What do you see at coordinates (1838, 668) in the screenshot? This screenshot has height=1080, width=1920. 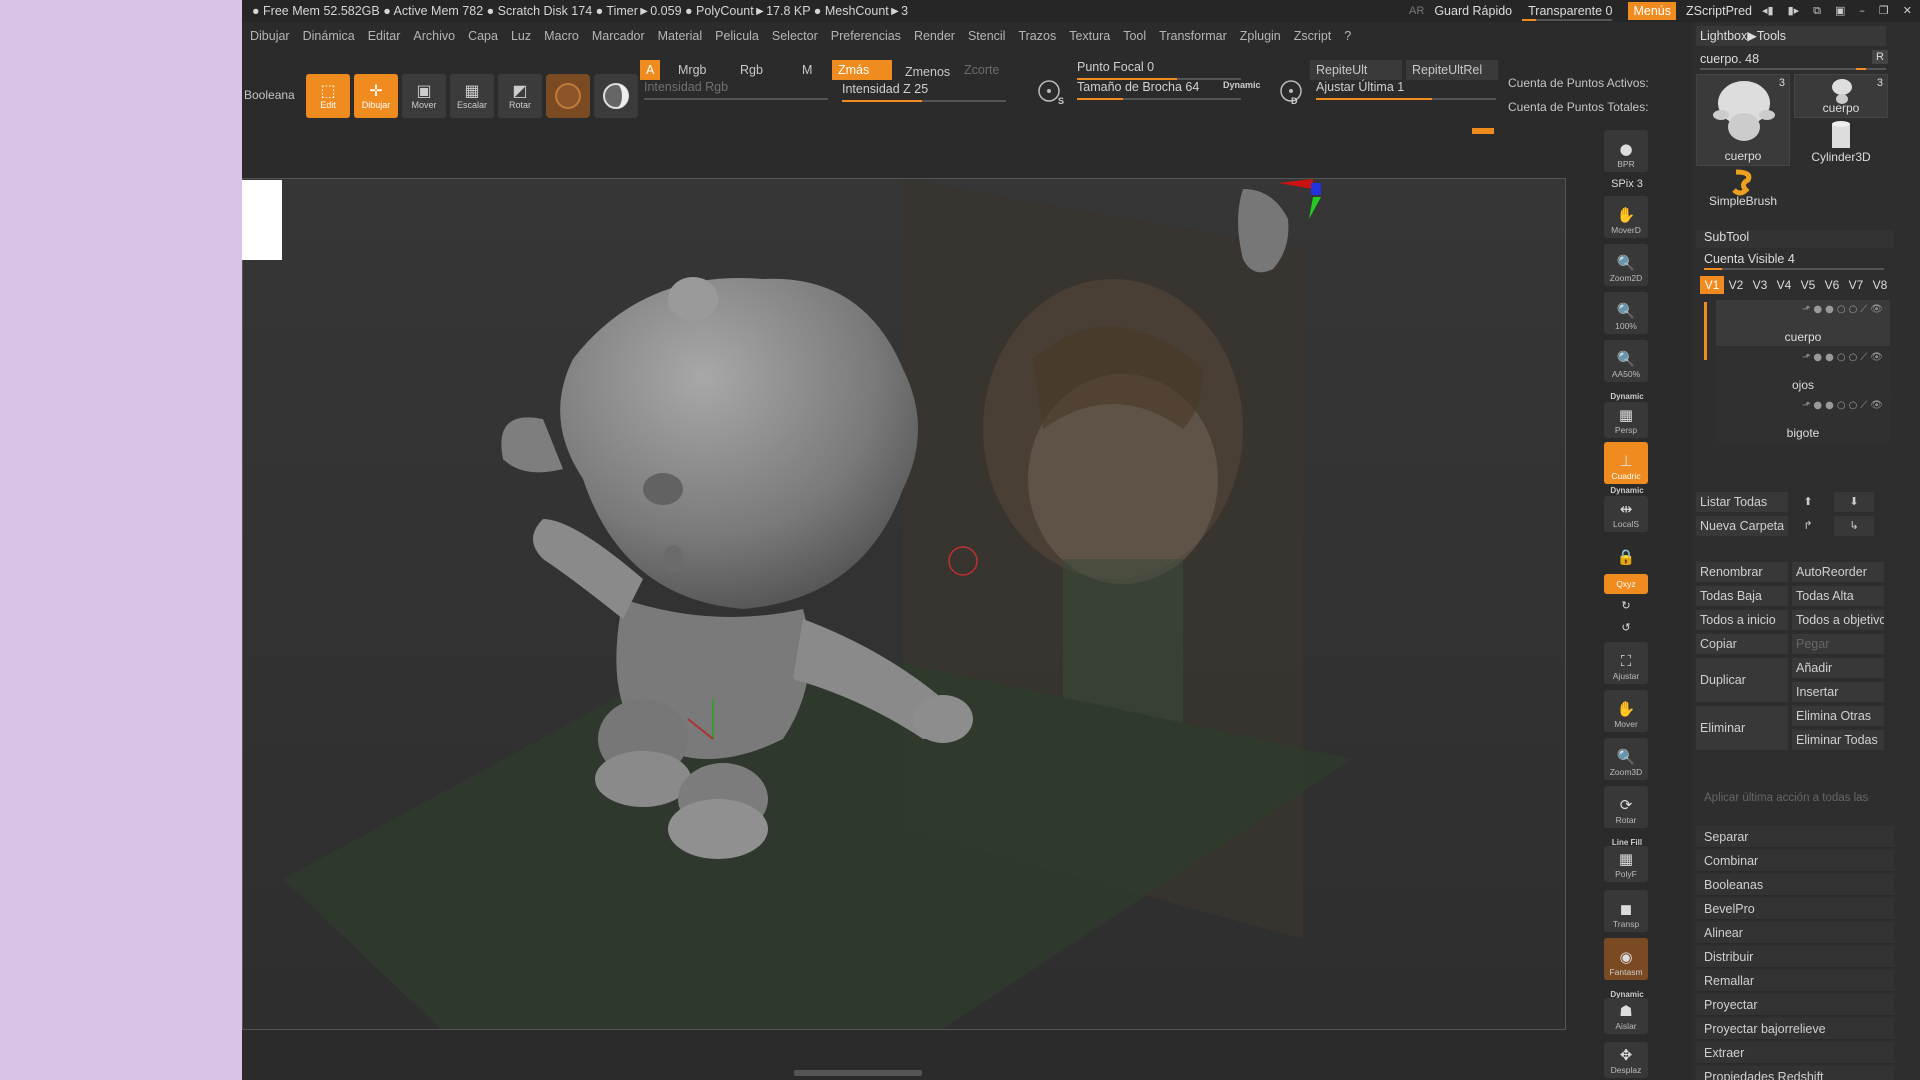 I see `add-button: Añadir` at bounding box center [1838, 668].